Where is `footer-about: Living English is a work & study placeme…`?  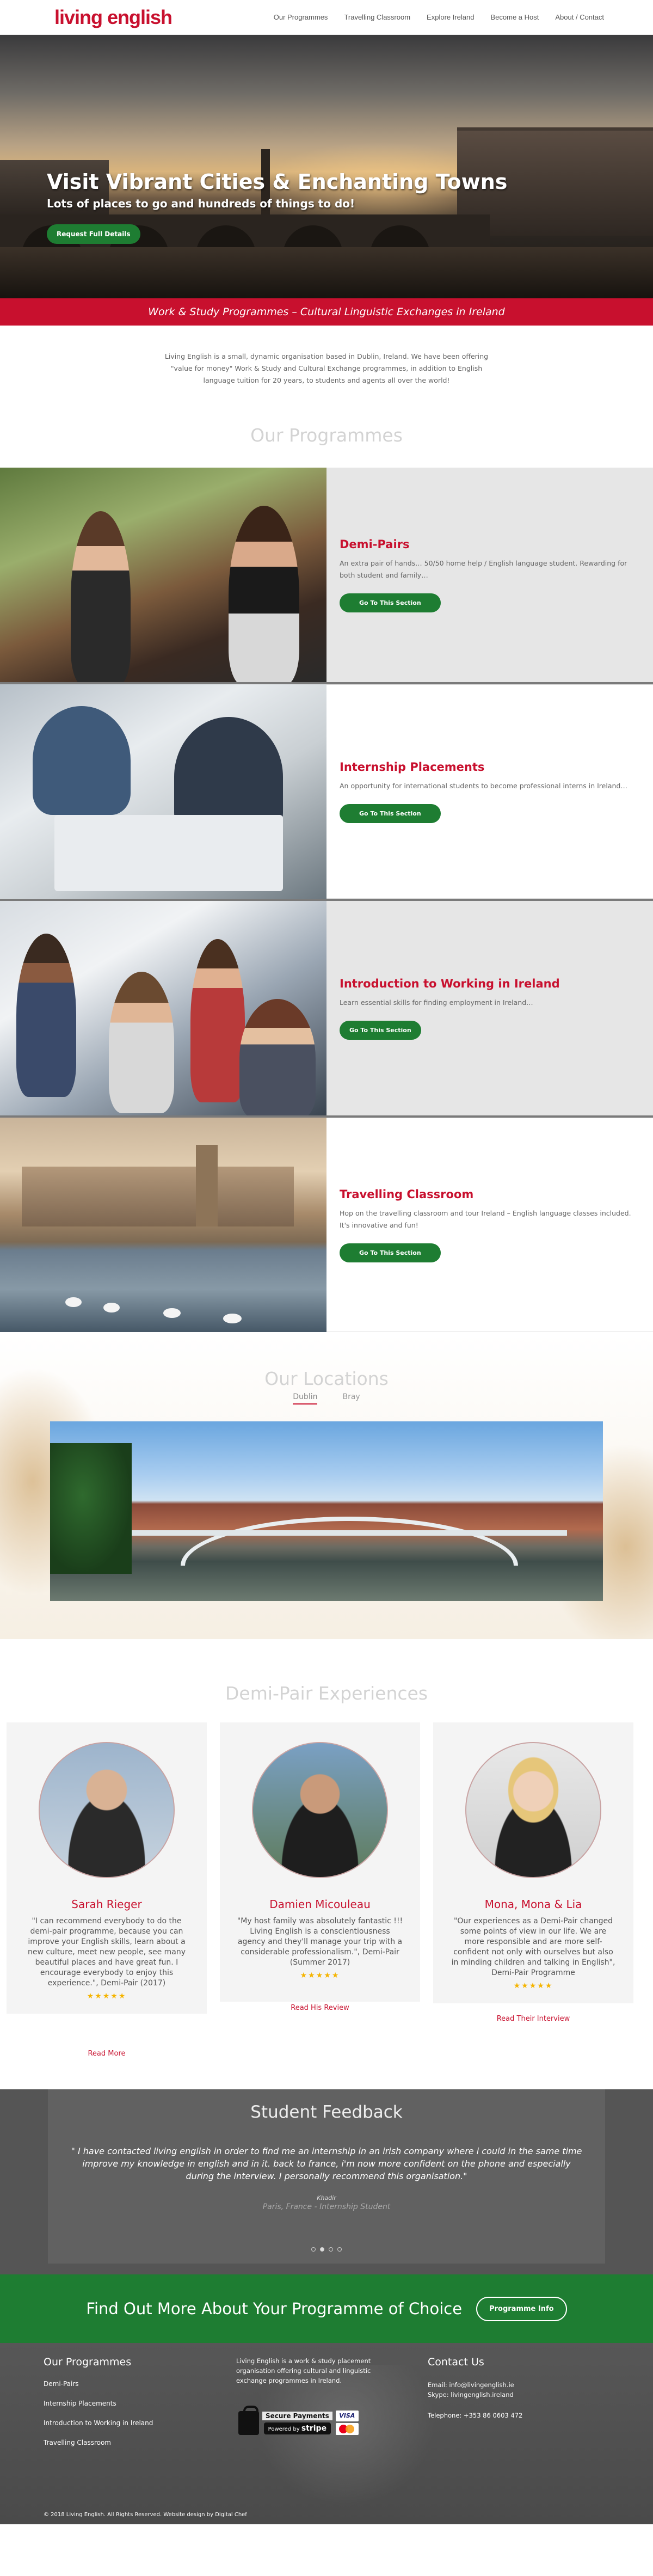 footer-about: Living English is a work & study placeme… is located at coordinates (334, 2370).